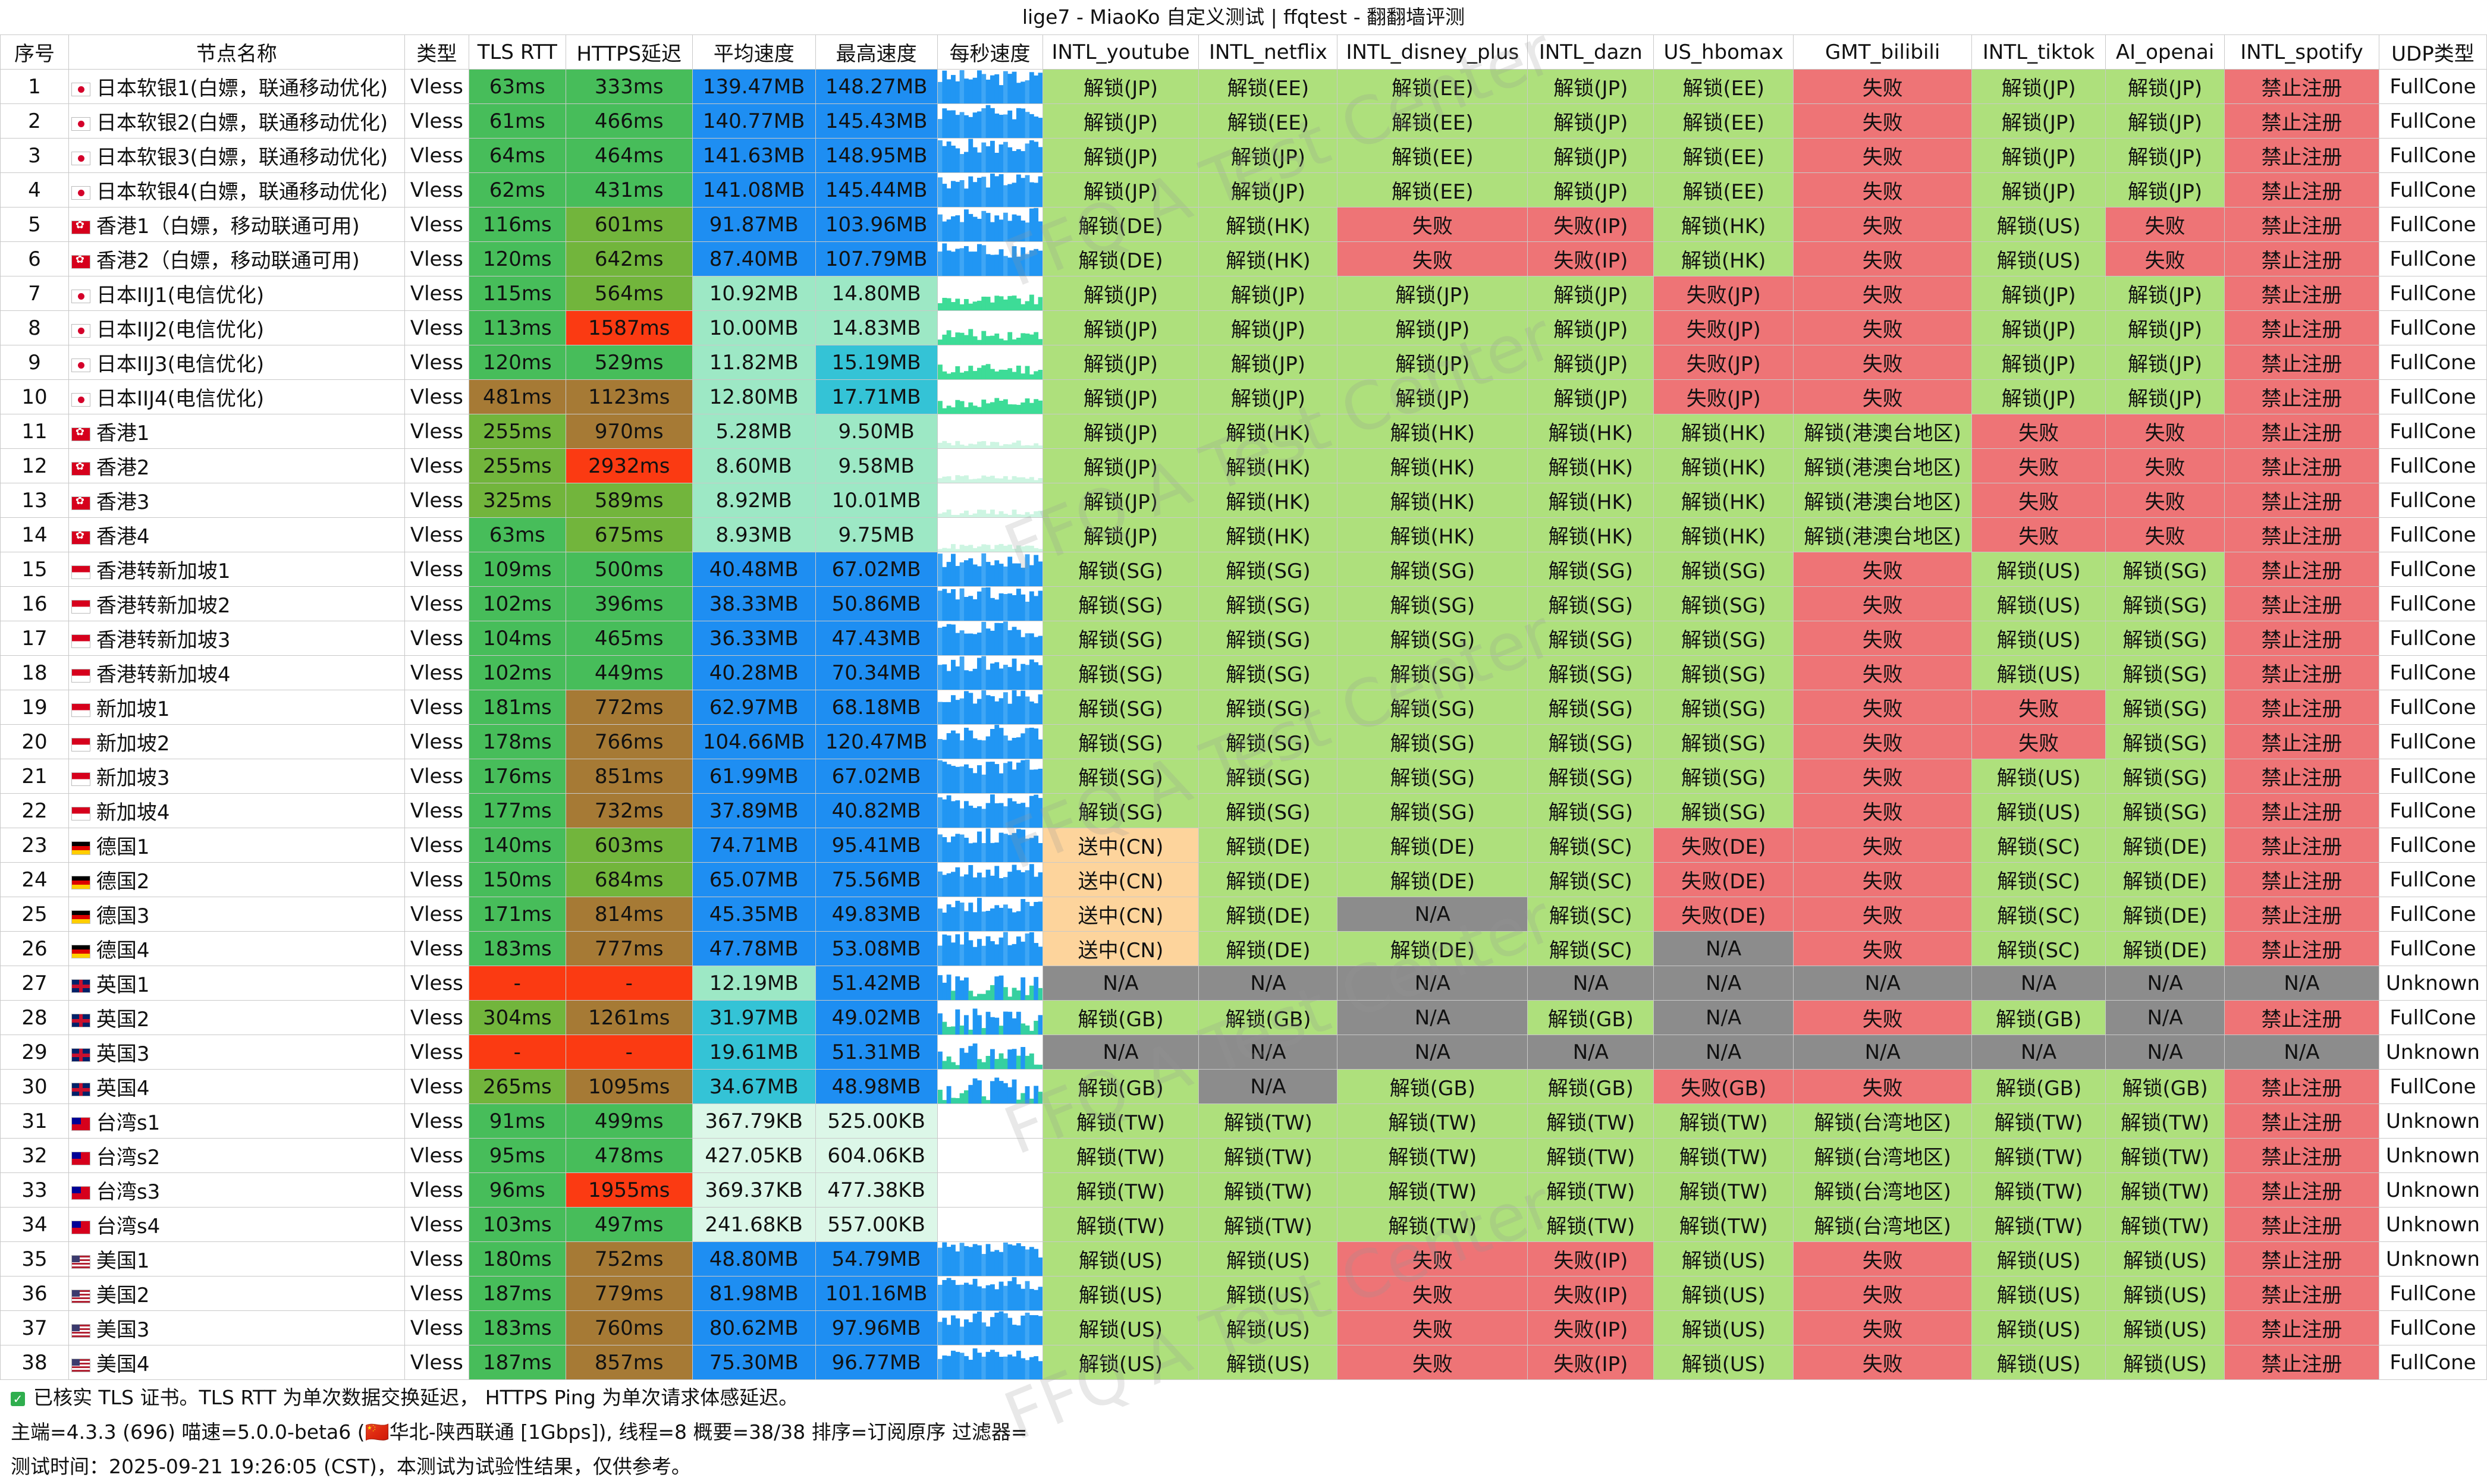 The height and width of the screenshot is (1484, 2487). I want to click on flag-tw-icon, so click(81, 1193).